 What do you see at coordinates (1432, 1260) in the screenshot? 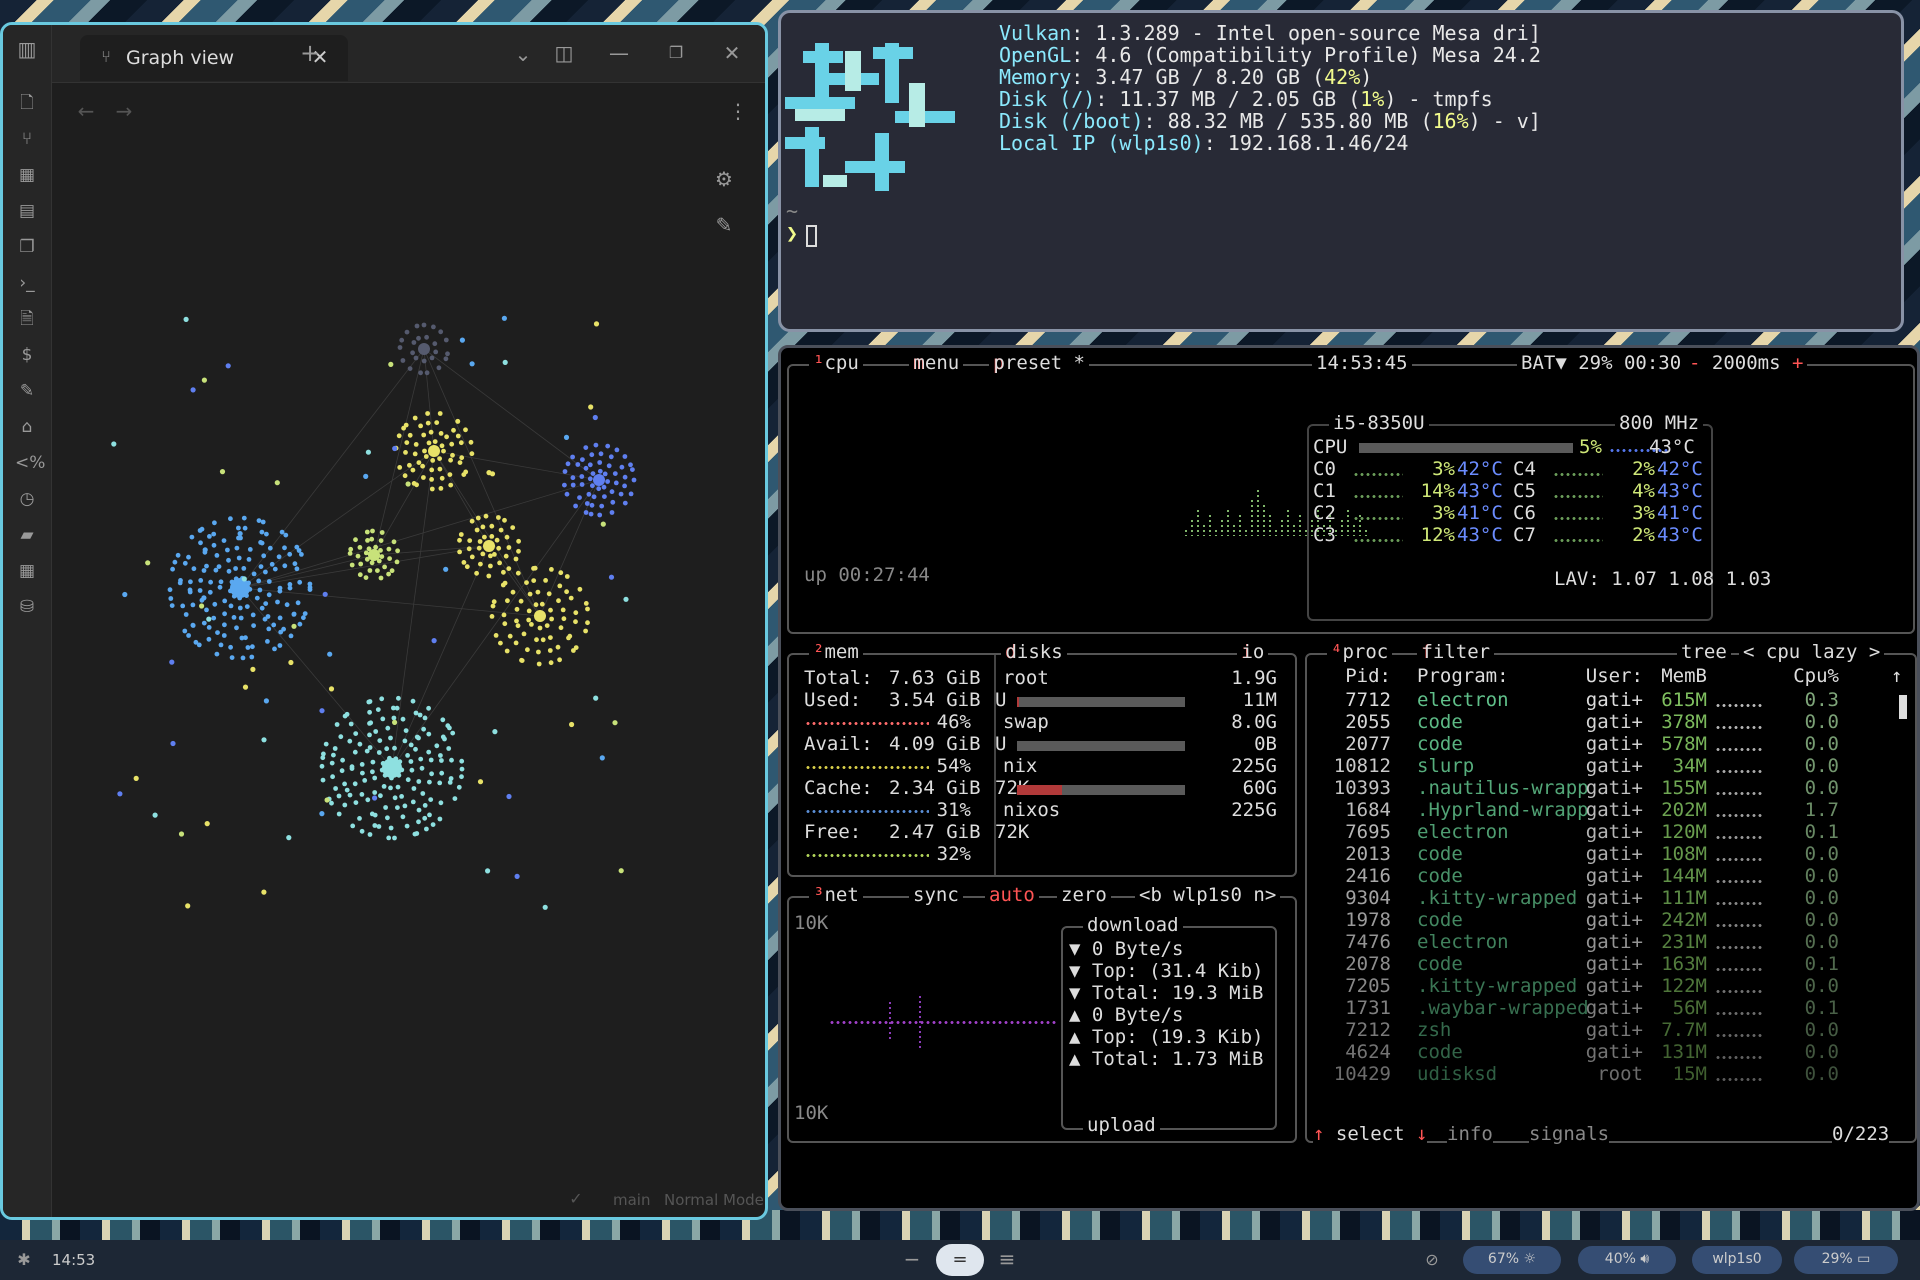
I see `eye-off-icon: ⊘` at bounding box center [1432, 1260].